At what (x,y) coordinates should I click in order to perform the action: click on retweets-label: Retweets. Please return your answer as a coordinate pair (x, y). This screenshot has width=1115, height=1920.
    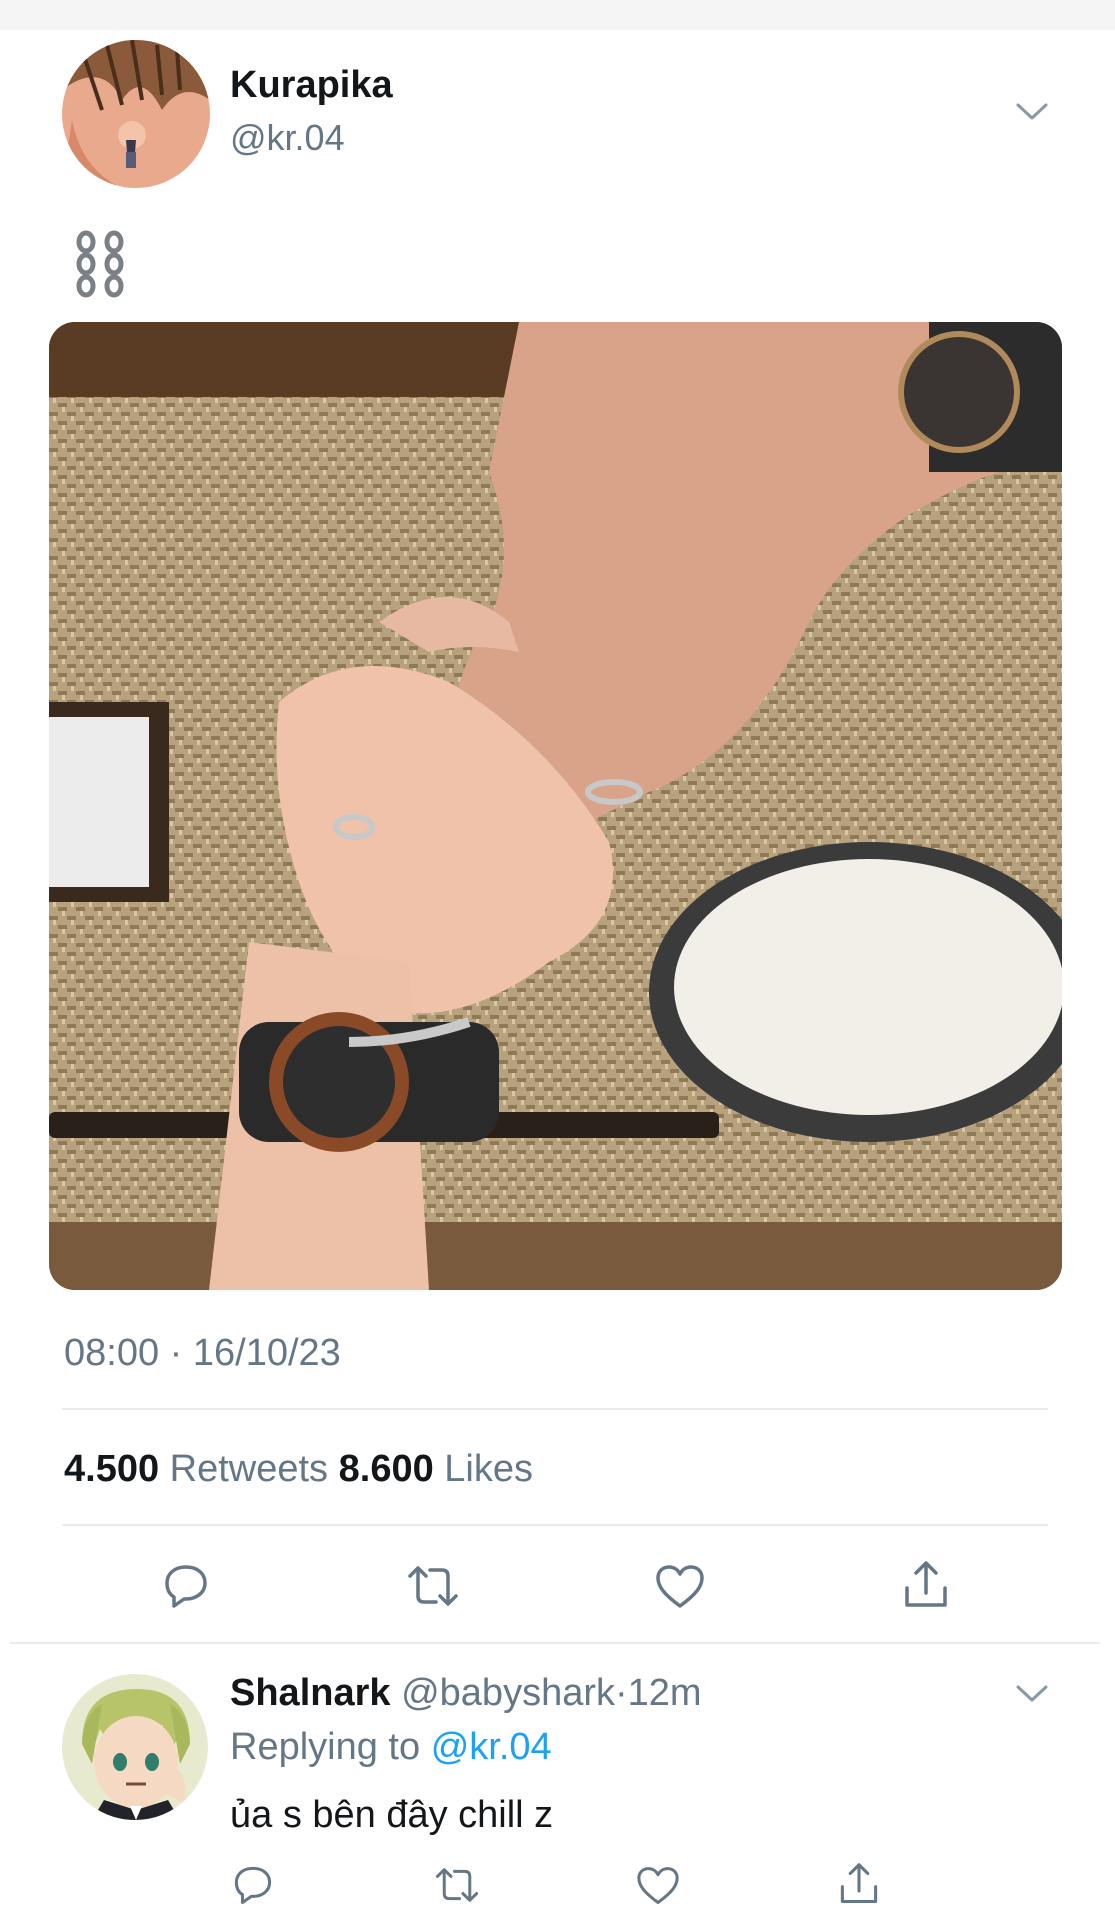
    Looking at the image, I should click on (249, 1469).